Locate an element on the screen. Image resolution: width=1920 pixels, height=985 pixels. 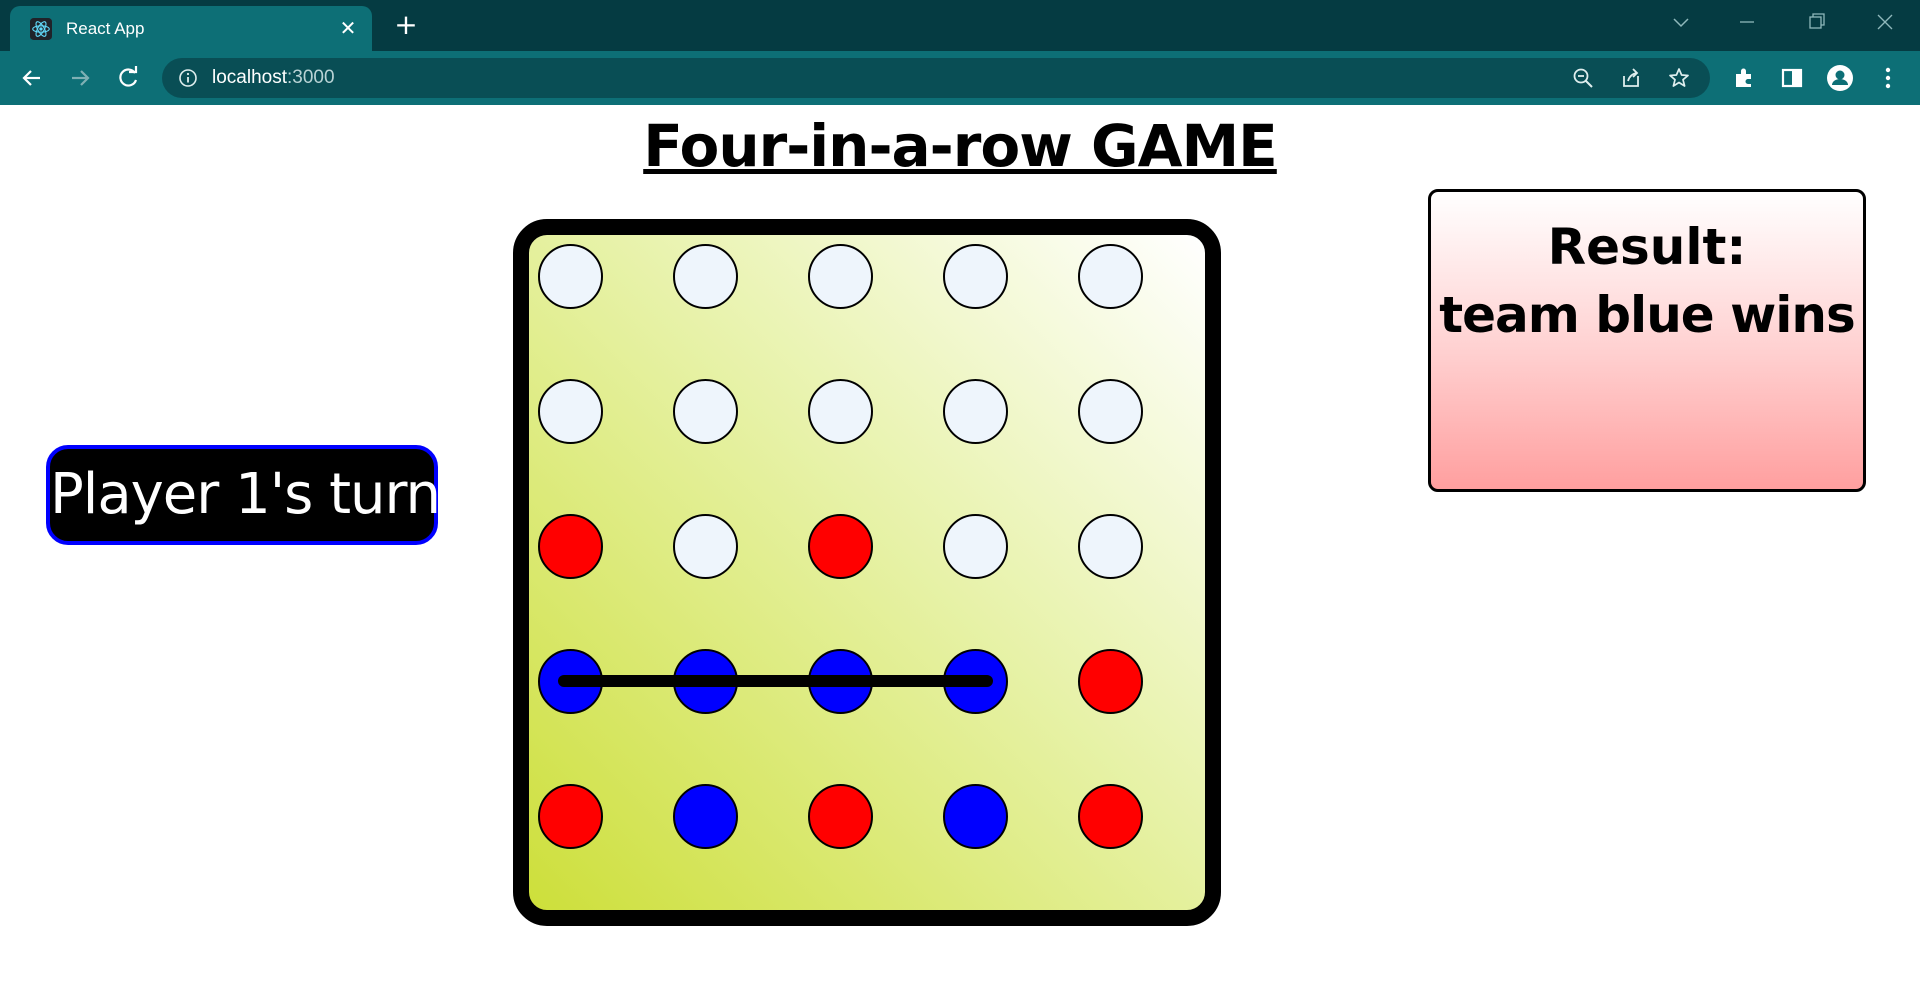
browser-toolbar: localhost:3000 is located at coordinates (960, 78).